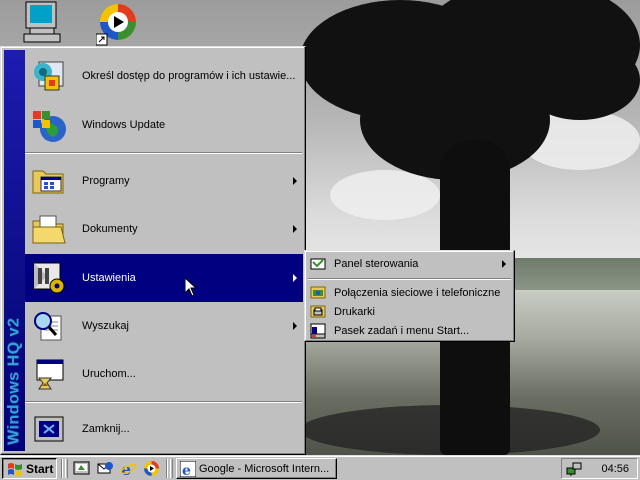 The image size is (640, 480). What do you see at coordinates (318, 331) in the screenshot?
I see `taskbar-icon` at bounding box center [318, 331].